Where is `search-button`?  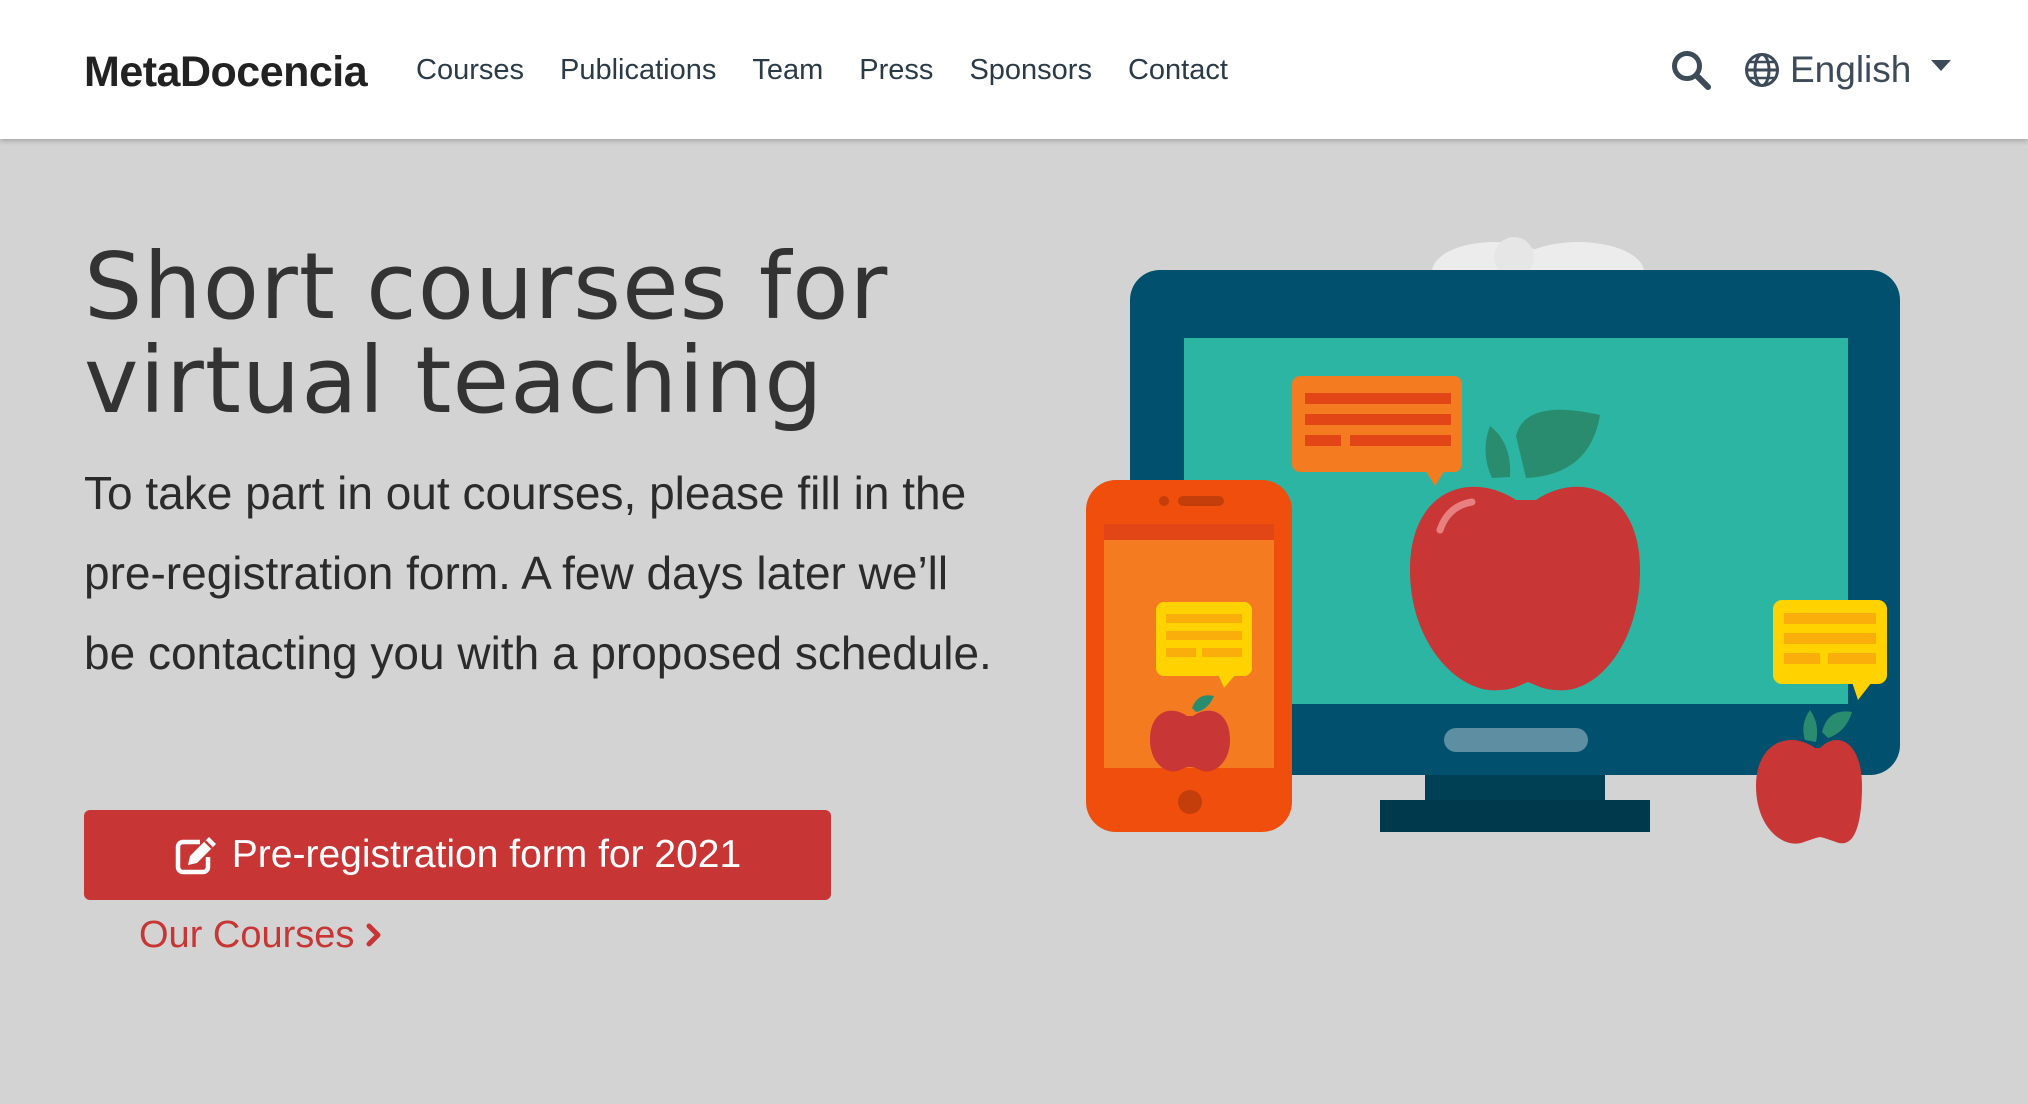
search-button is located at coordinates (1691, 70).